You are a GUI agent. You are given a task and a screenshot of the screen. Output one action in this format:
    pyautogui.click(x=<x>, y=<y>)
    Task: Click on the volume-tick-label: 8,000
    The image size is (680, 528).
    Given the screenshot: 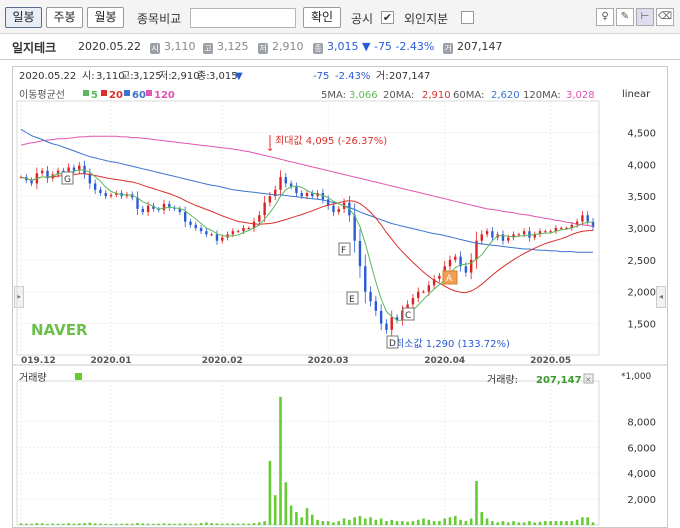 What is the action you would take?
    pyautogui.click(x=641, y=422)
    